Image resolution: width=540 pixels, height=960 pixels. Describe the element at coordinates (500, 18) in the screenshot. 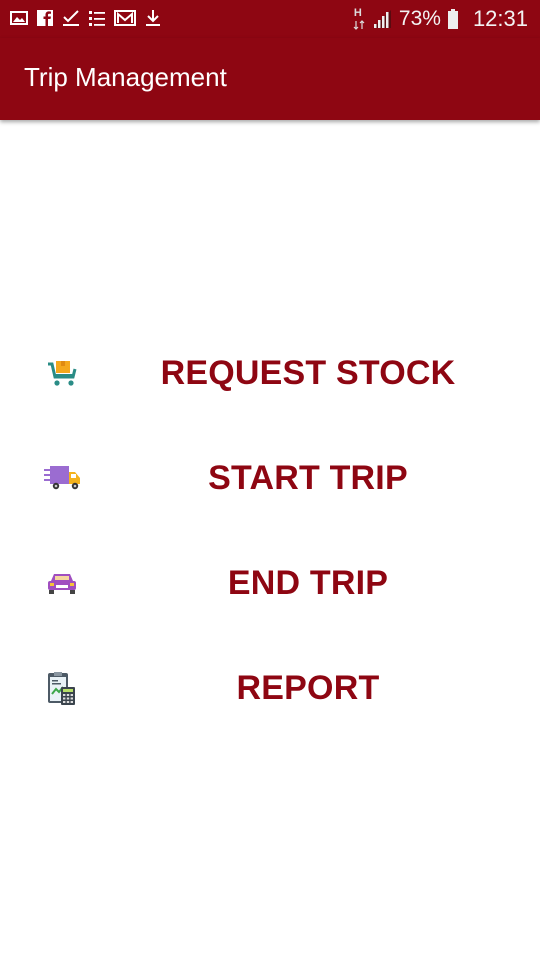

I see `clock: 12:31` at that location.